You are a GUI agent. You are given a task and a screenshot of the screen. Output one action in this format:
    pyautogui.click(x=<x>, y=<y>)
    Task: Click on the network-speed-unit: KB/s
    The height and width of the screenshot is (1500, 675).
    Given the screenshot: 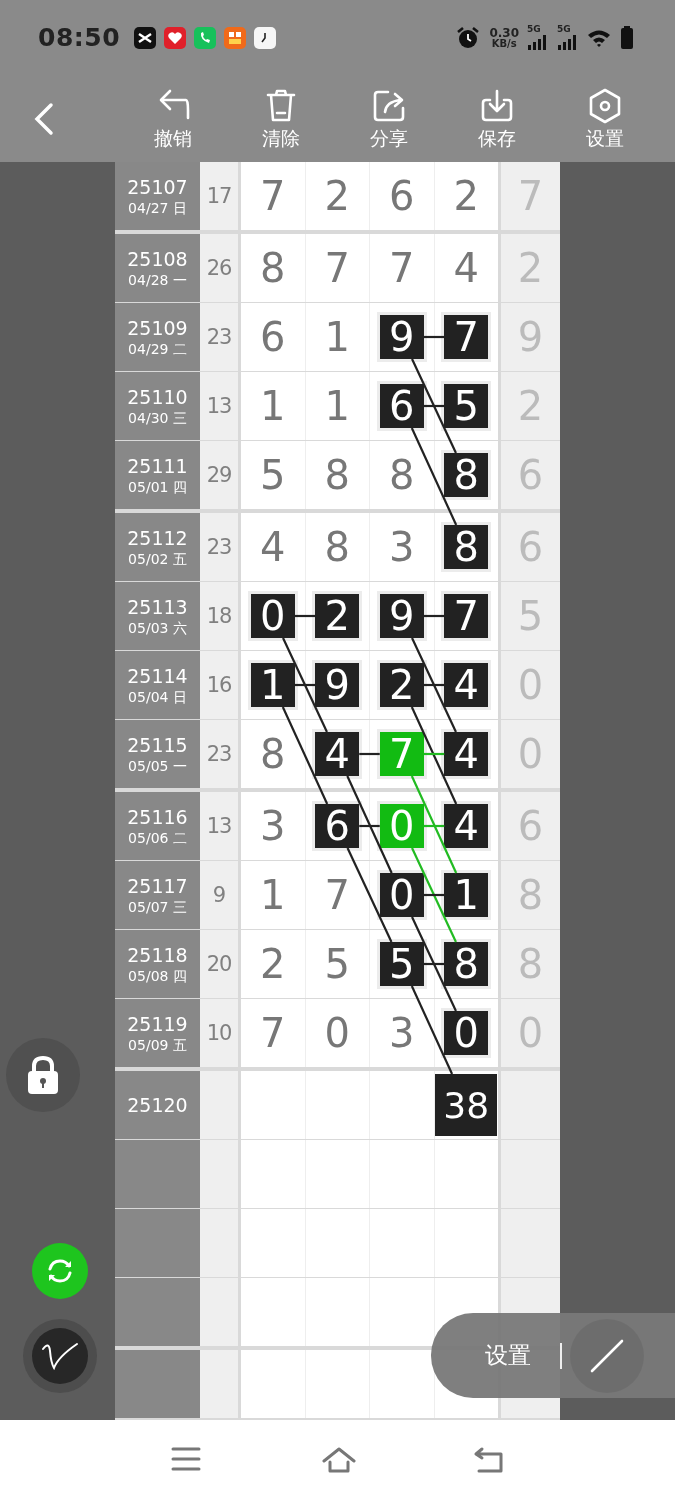 What is the action you would take?
    pyautogui.click(x=504, y=43)
    